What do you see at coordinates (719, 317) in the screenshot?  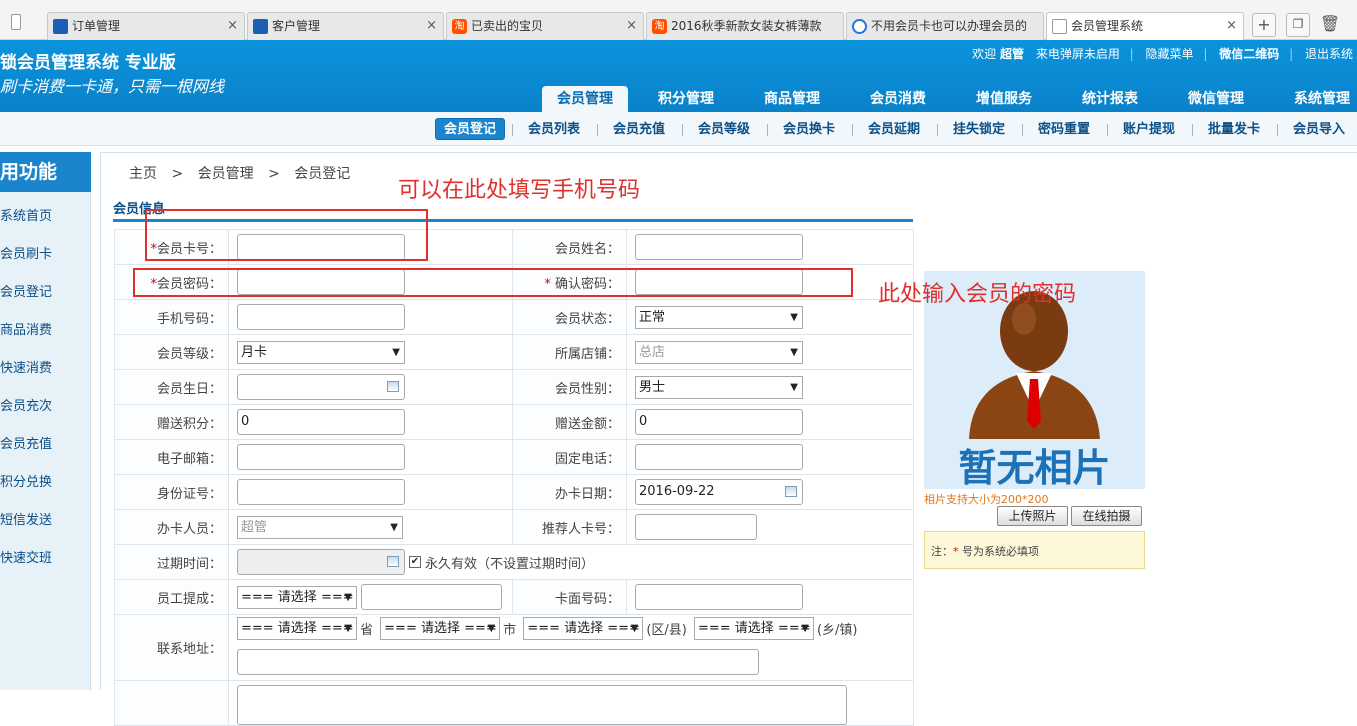 I see `status-select: 正常 ▼` at bounding box center [719, 317].